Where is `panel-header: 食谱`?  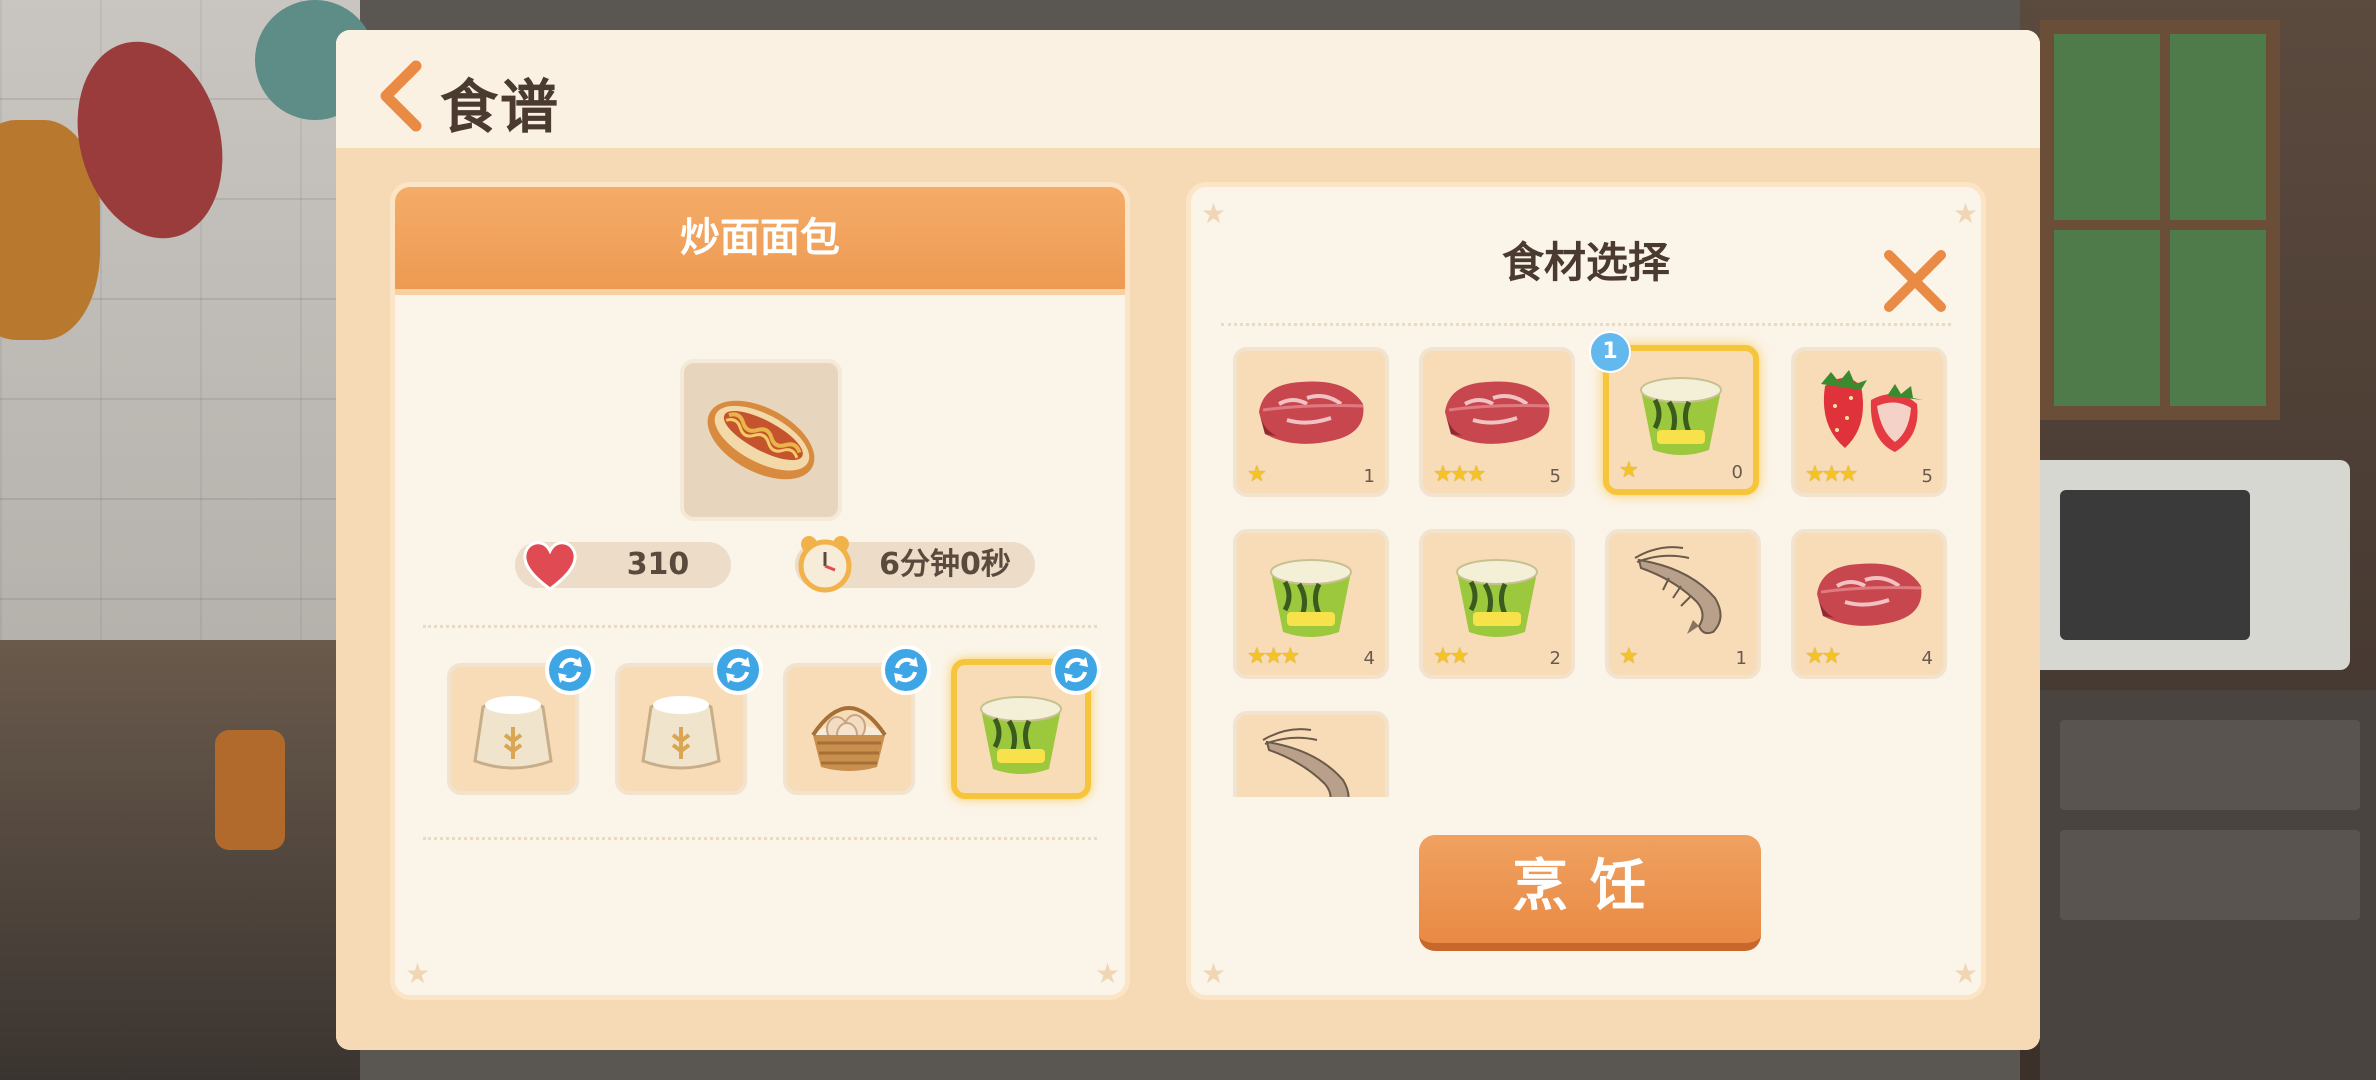 panel-header: 食谱 is located at coordinates (1188, 89).